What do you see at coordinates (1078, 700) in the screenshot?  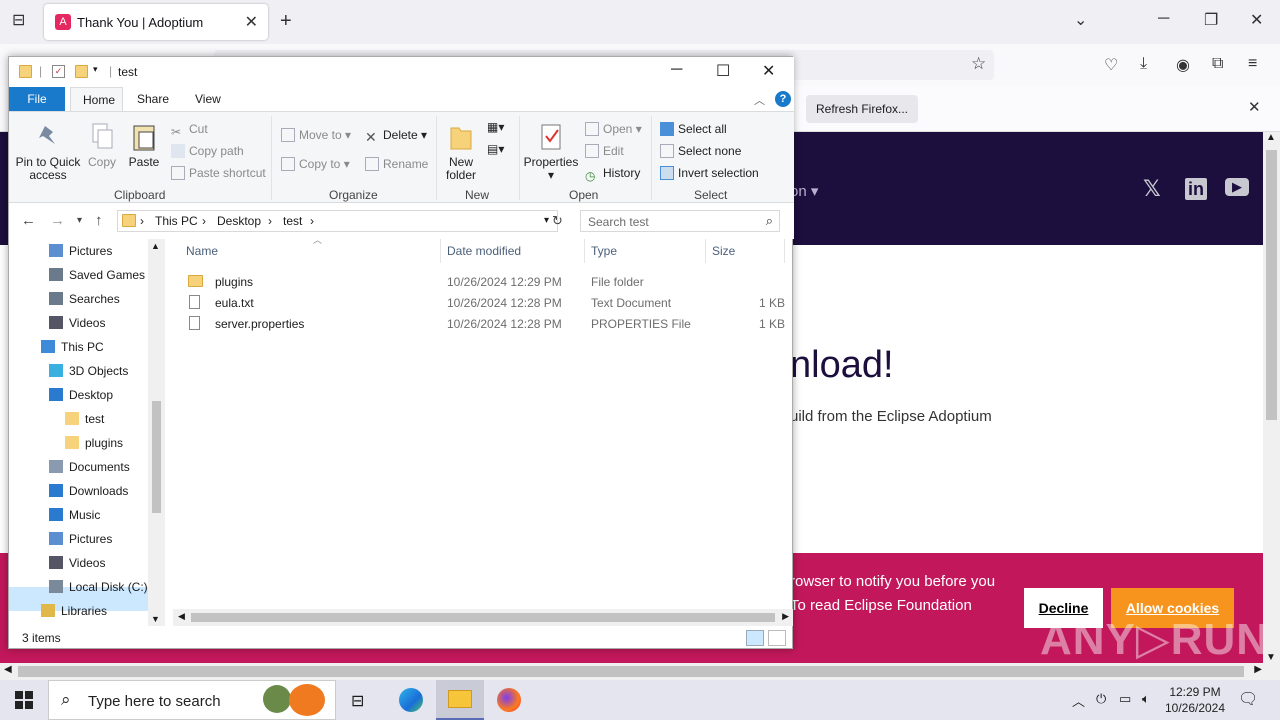 I see `show-hidden-icons-icon: ︿` at bounding box center [1078, 700].